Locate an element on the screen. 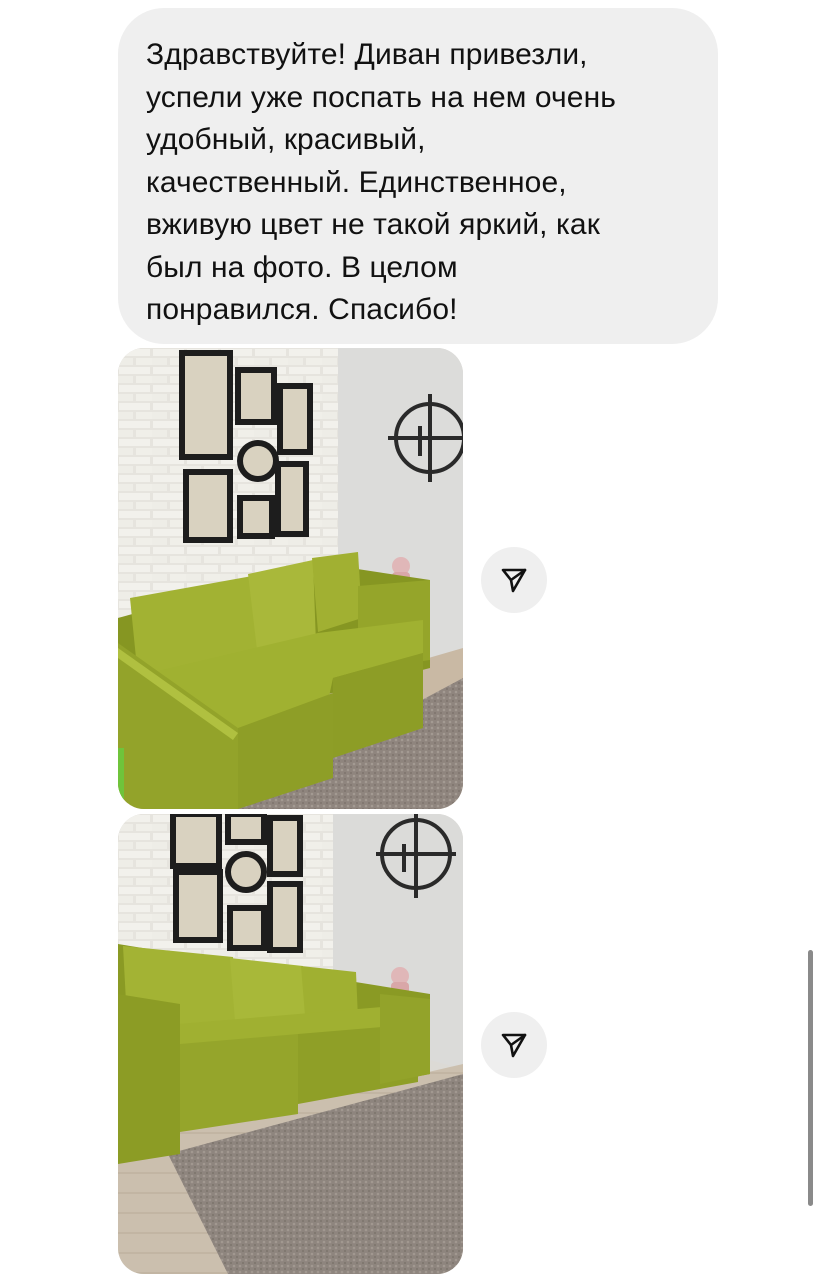  scrollbar is located at coordinates (810, 1078).